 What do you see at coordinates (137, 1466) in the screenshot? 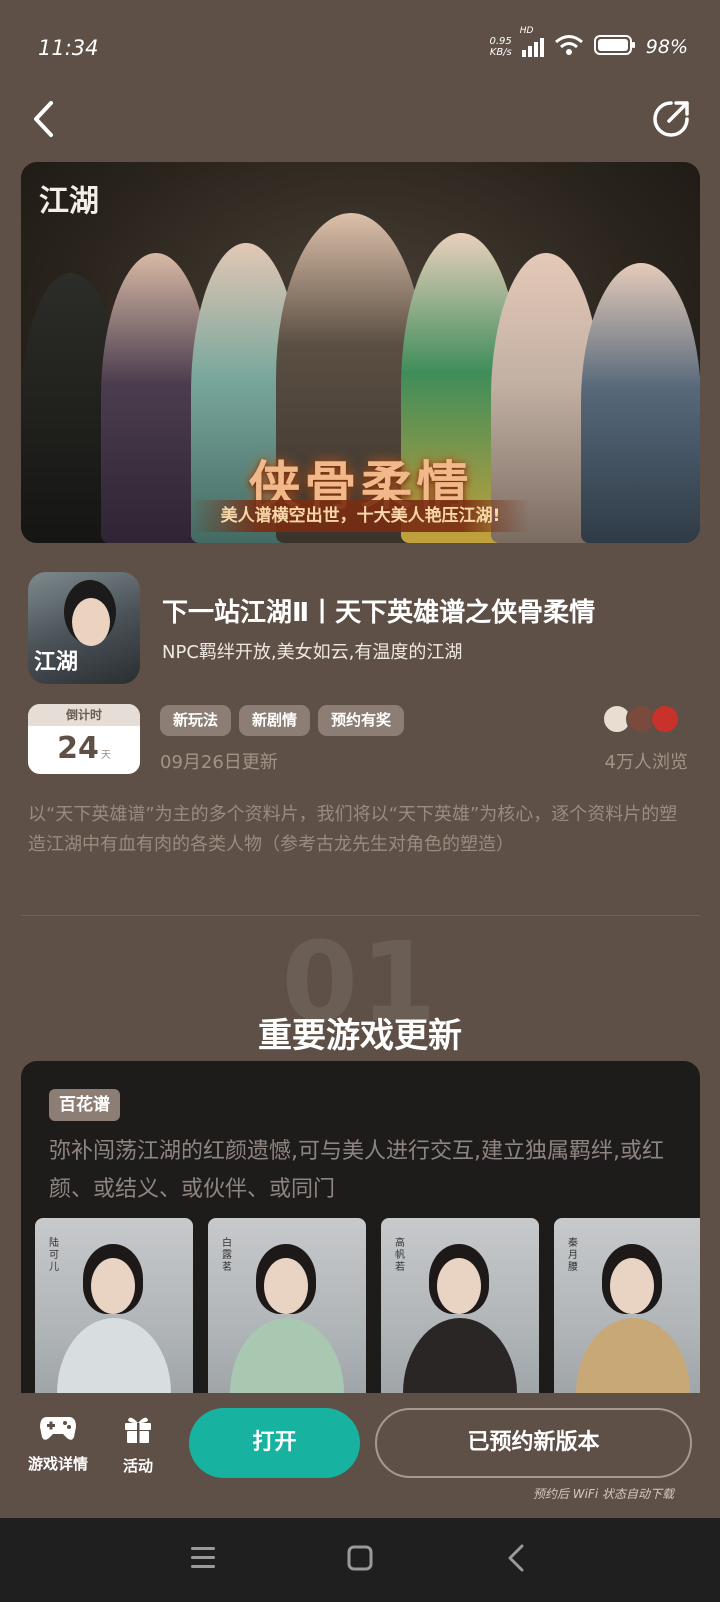
I see `activity-label: 活动` at bounding box center [137, 1466].